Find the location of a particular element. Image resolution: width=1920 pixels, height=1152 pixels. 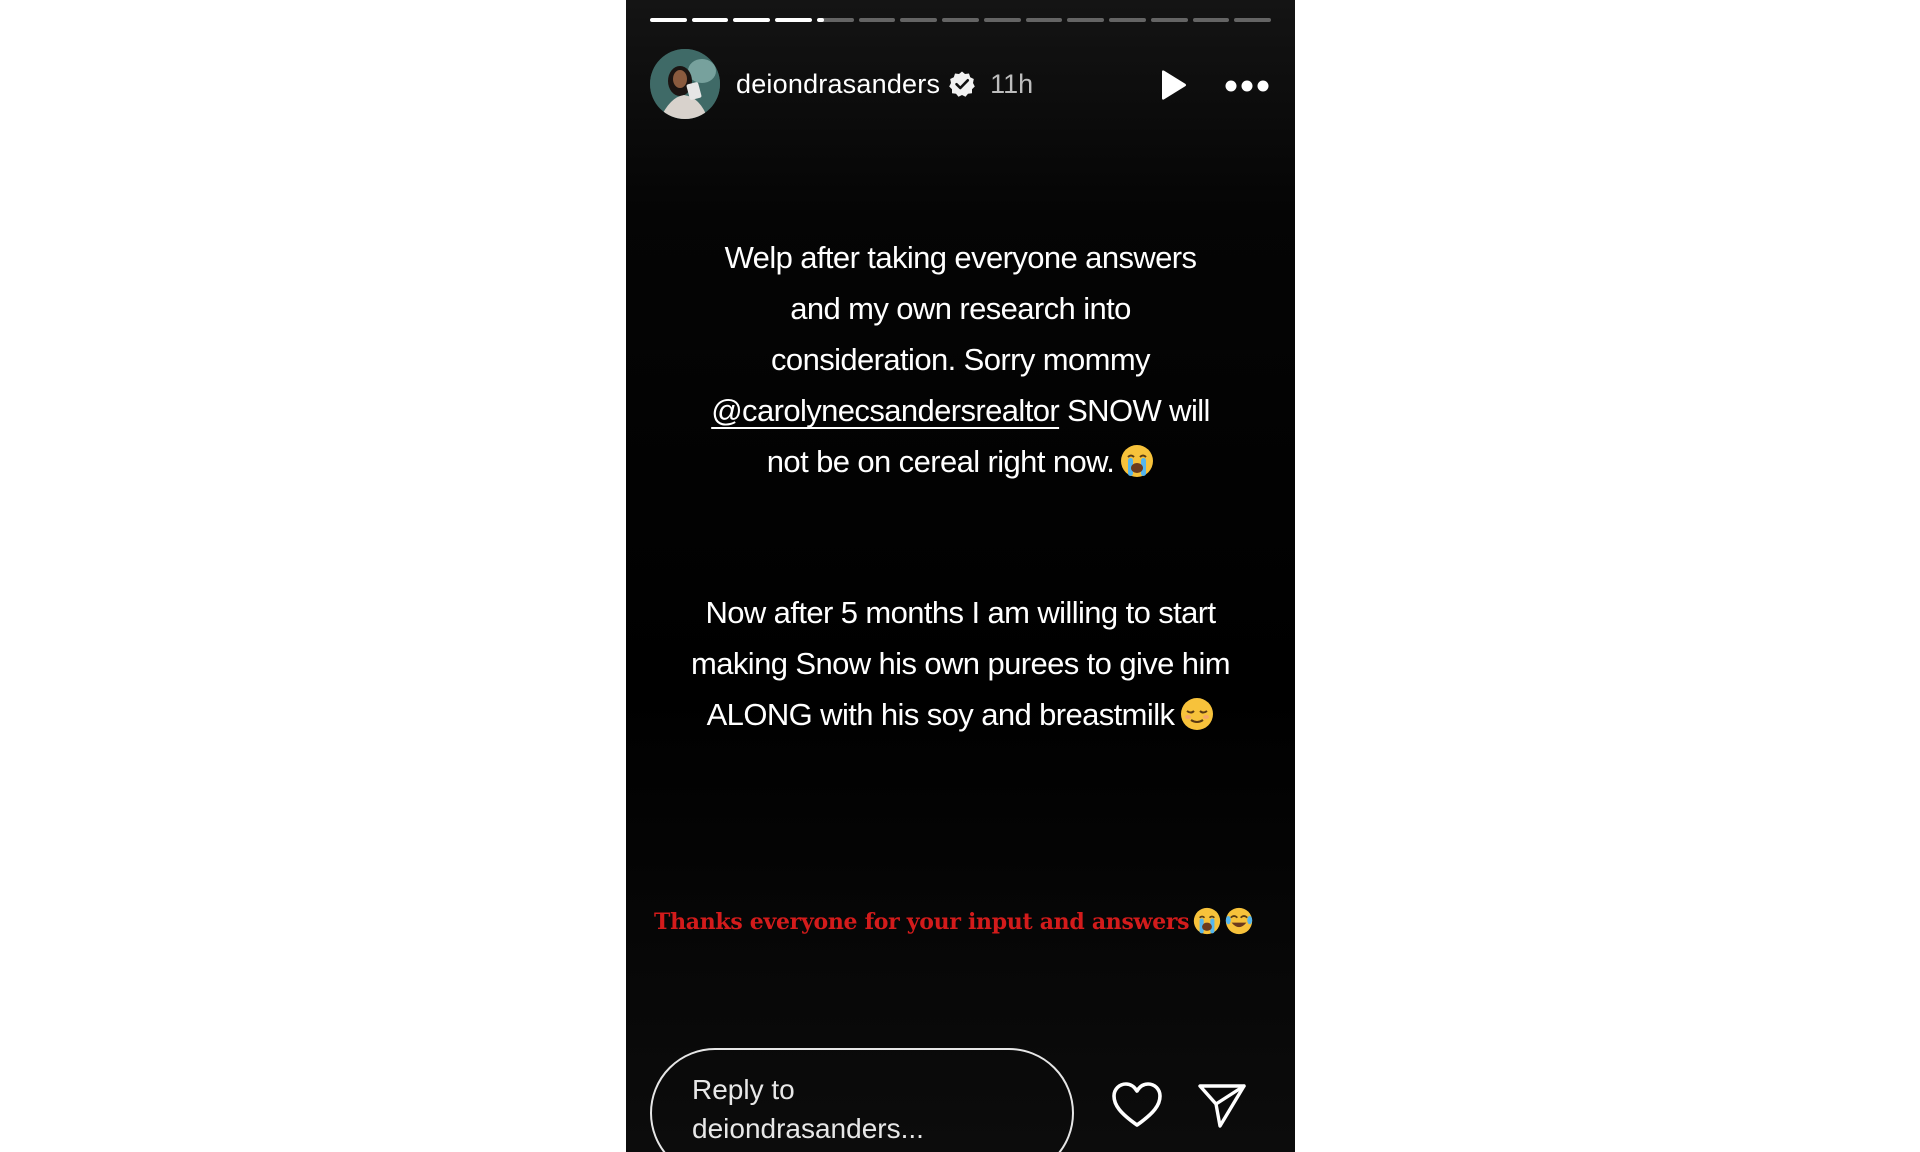

caption-text: SNOW will is located at coordinates (1134, 410).